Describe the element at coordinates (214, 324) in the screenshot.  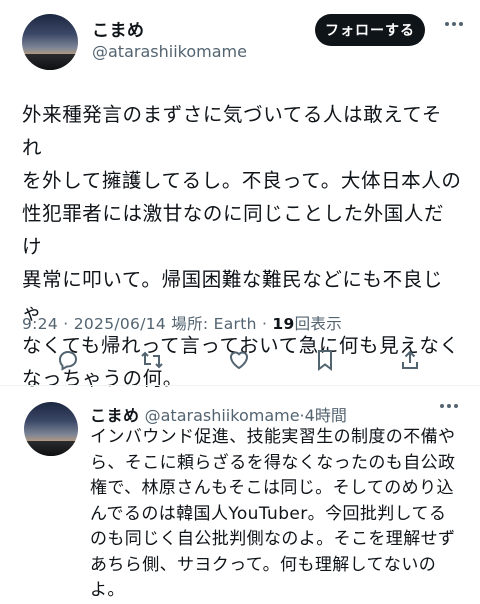
I see `tweet-location: 場所: Earth` at that location.